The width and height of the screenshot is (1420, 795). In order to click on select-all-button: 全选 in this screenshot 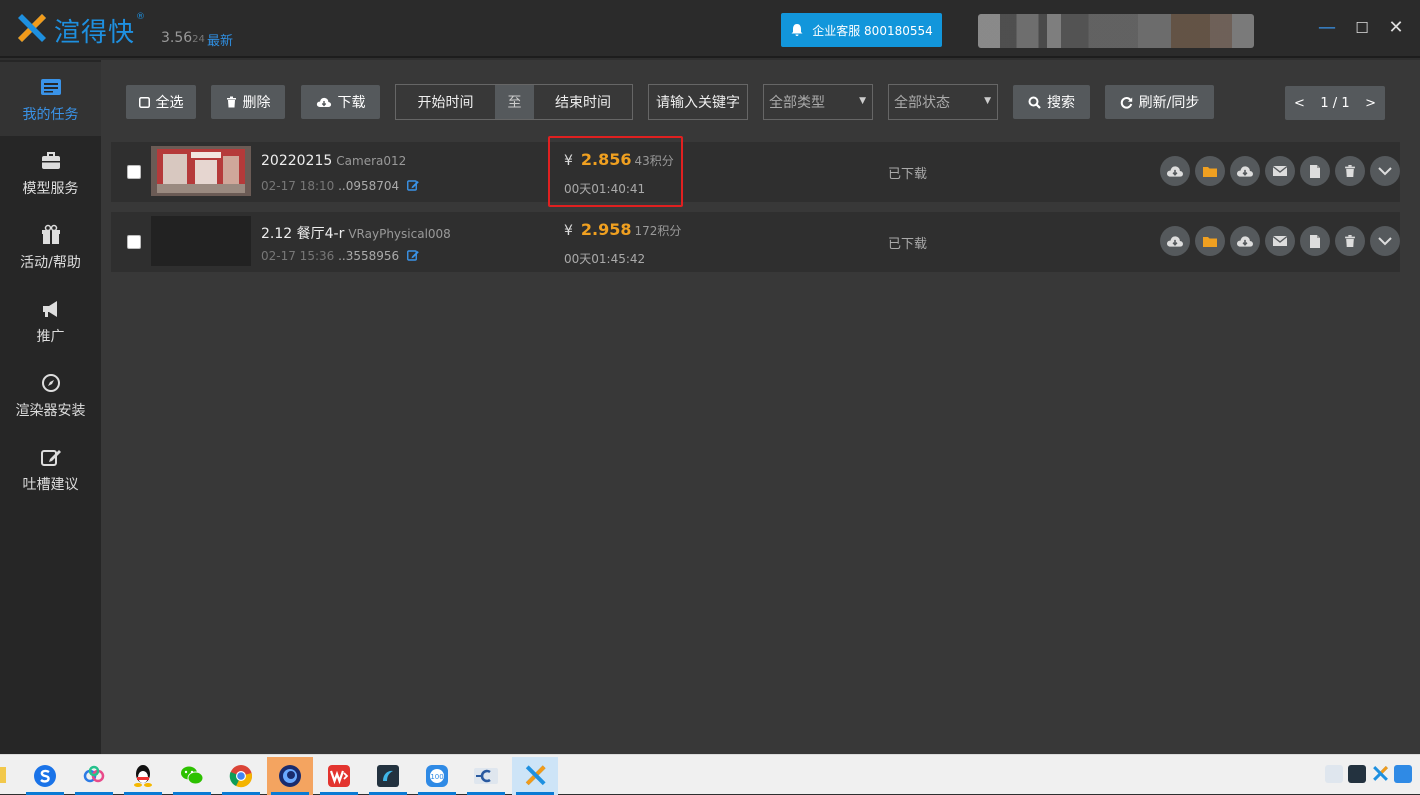, I will do `click(161, 102)`.